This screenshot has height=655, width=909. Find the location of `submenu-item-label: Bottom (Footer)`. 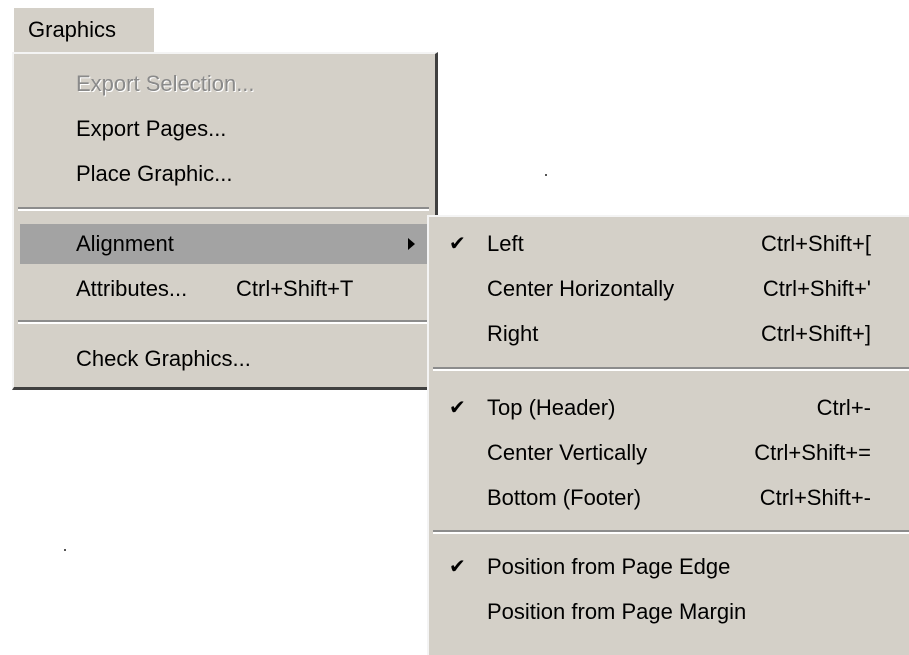

submenu-item-label: Bottom (Footer) is located at coordinates (564, 497).